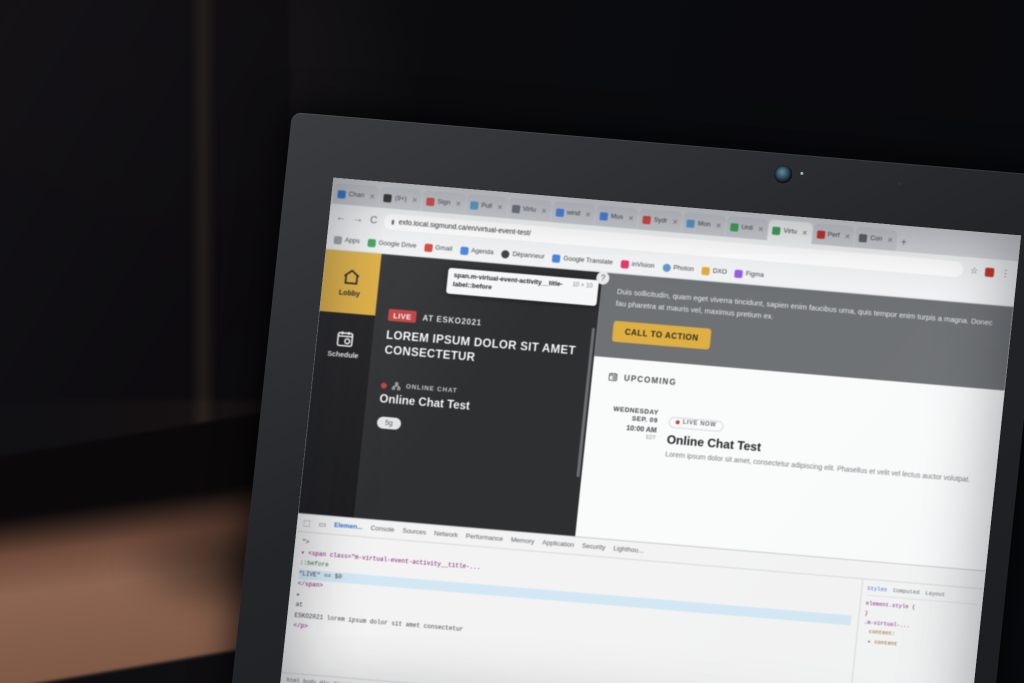 This screenshot has height=683, width=1024. Describe the element at coordinates (446, 534) in the screenshot. I see `devtools-tab-network: Network` at that location.